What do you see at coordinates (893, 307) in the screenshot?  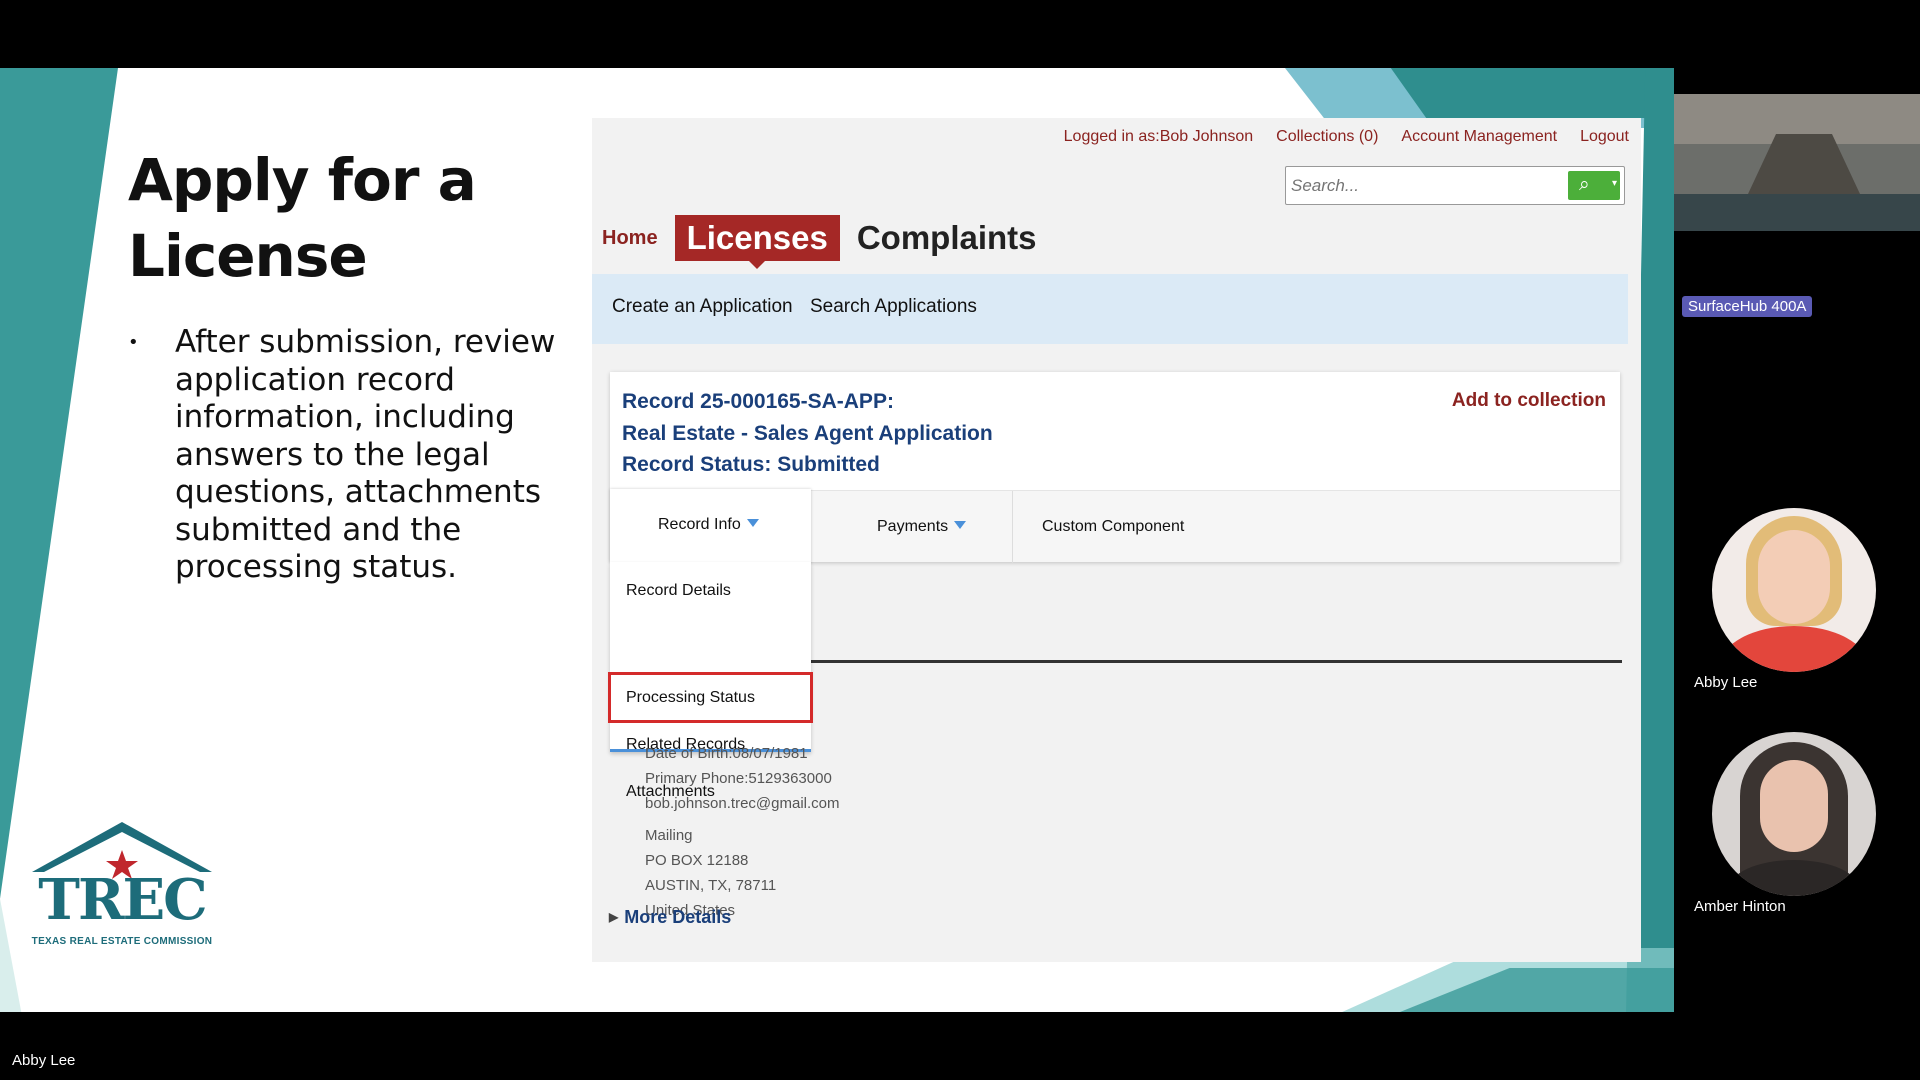 I see `search-applications-link: Search Applications` at bounding box center [893, 307].